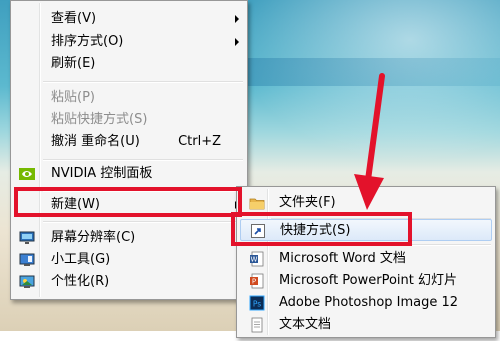 Image resolution: width=500 pixels, height=341 pixels. I want to click on word-doc-icon: W, so click(257, 259).